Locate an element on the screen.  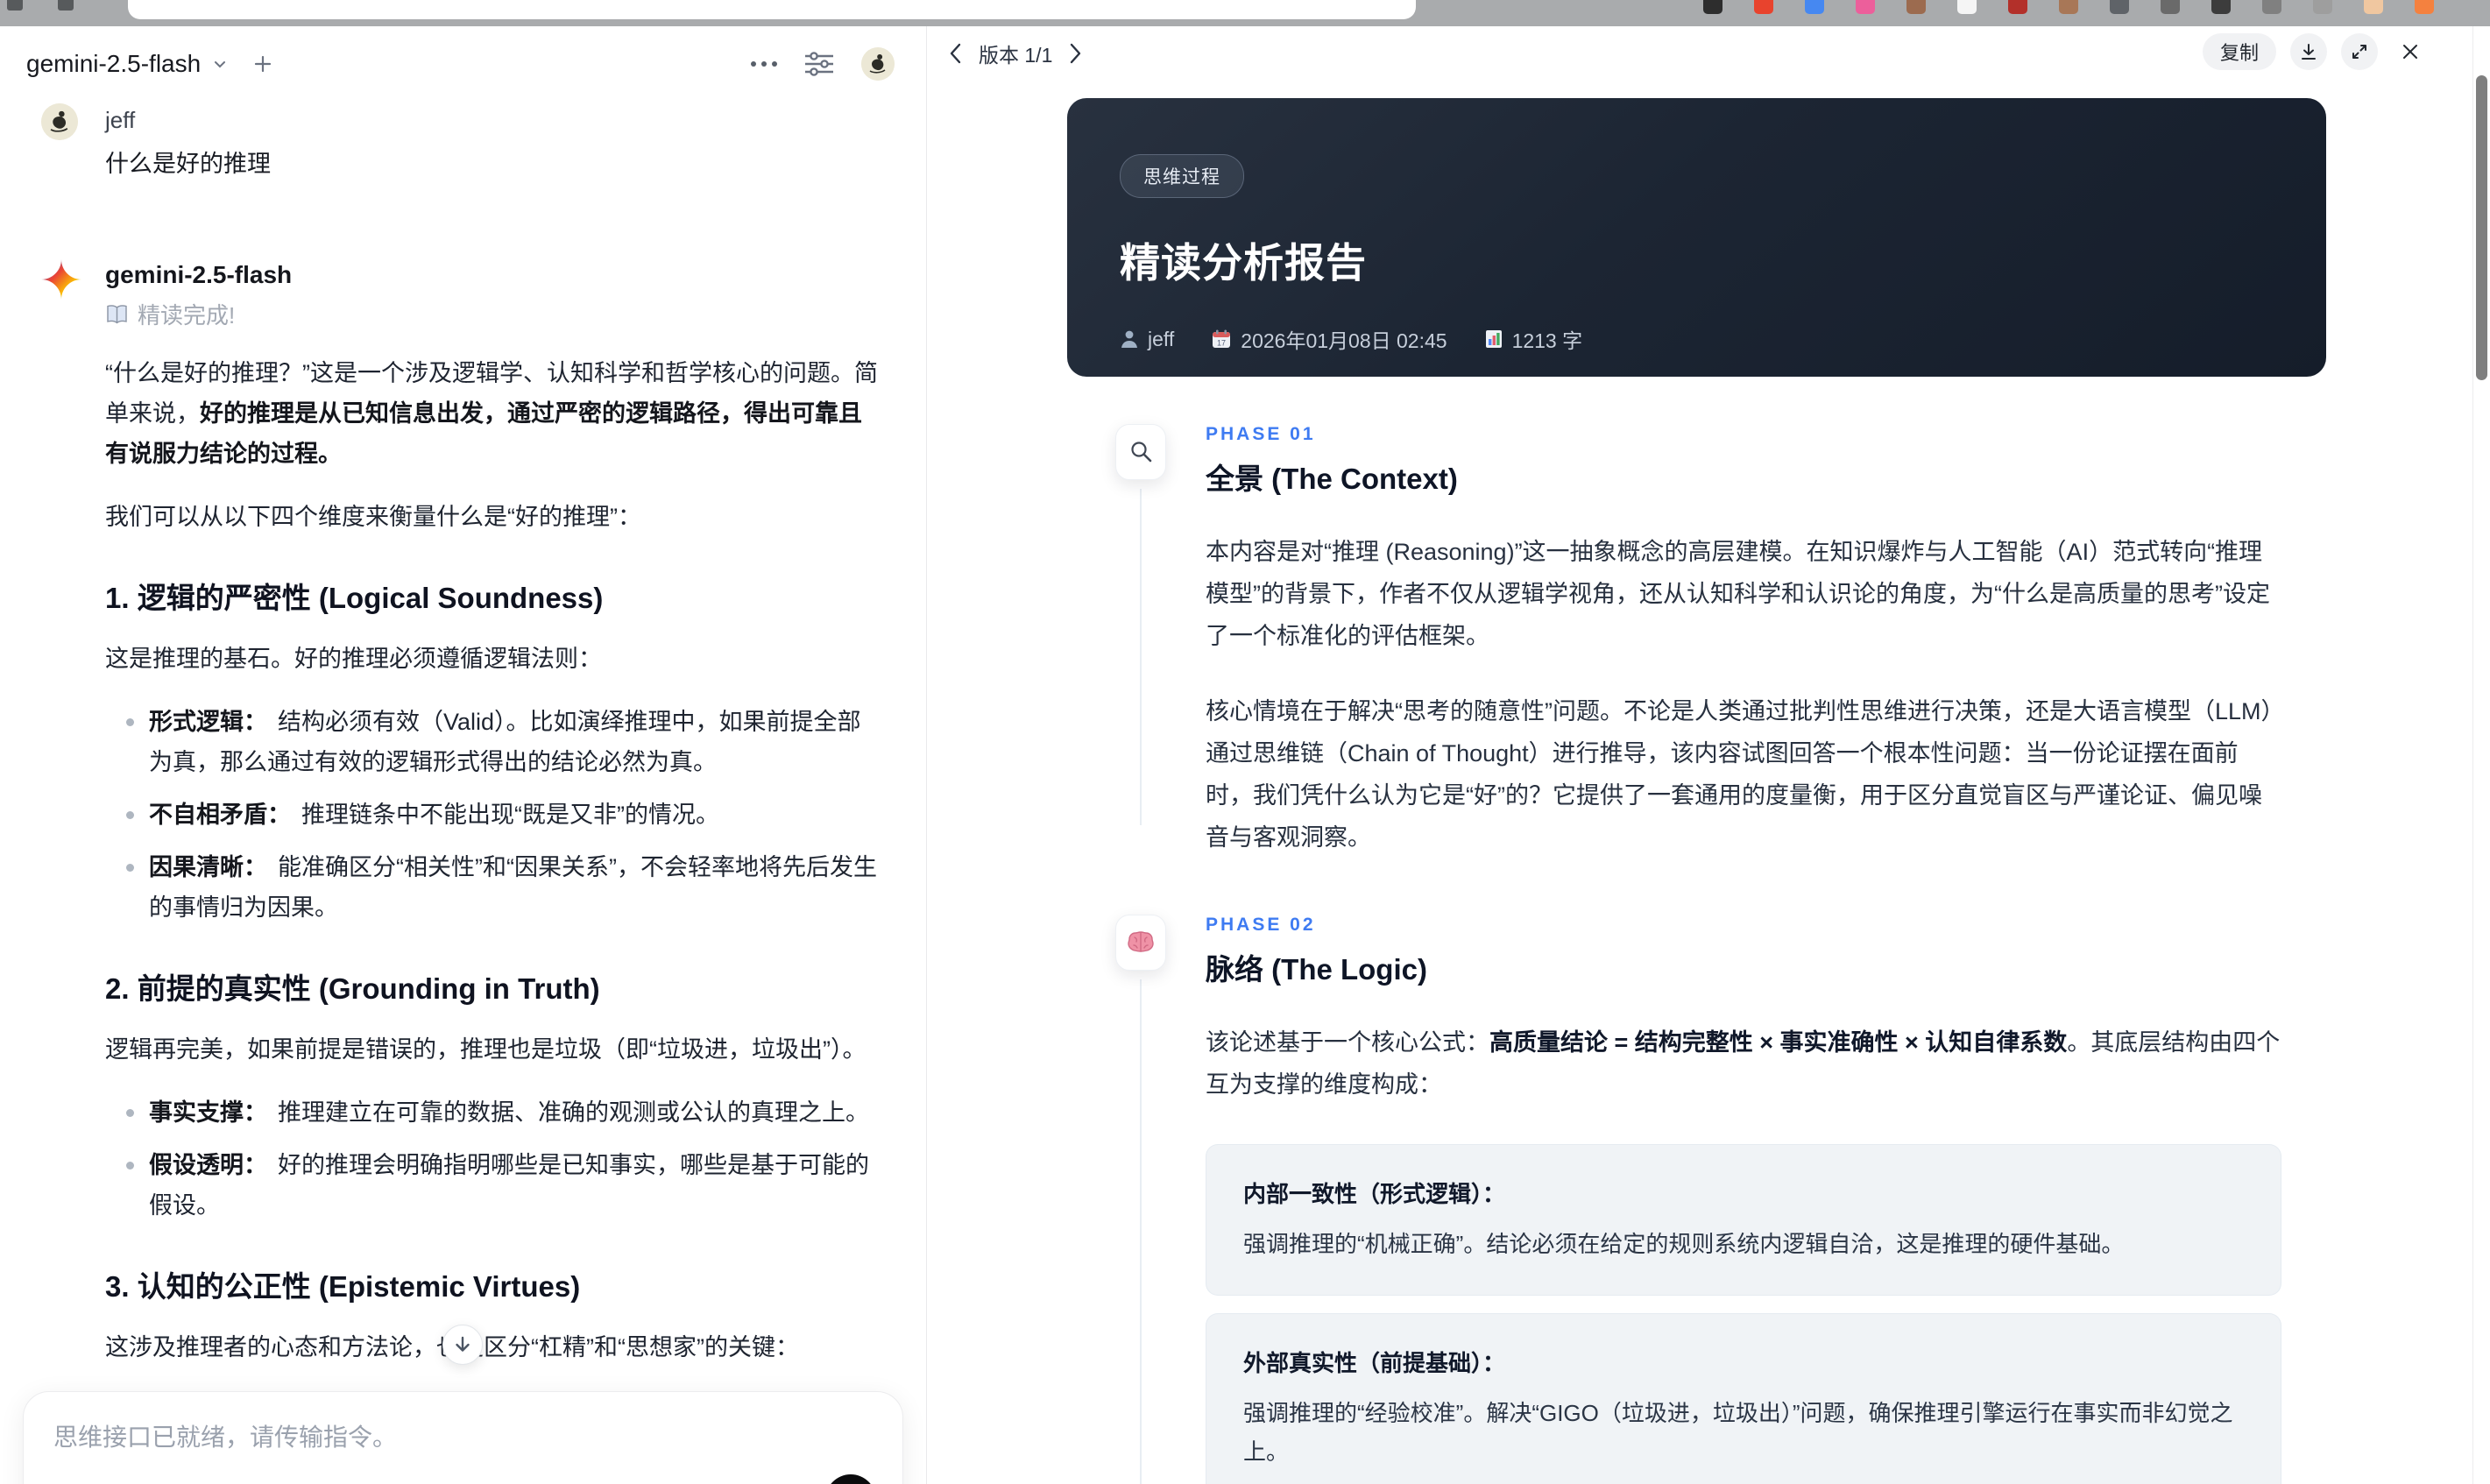
model-selector: gemini-2.5-flash is located at coordinates (128, 64).